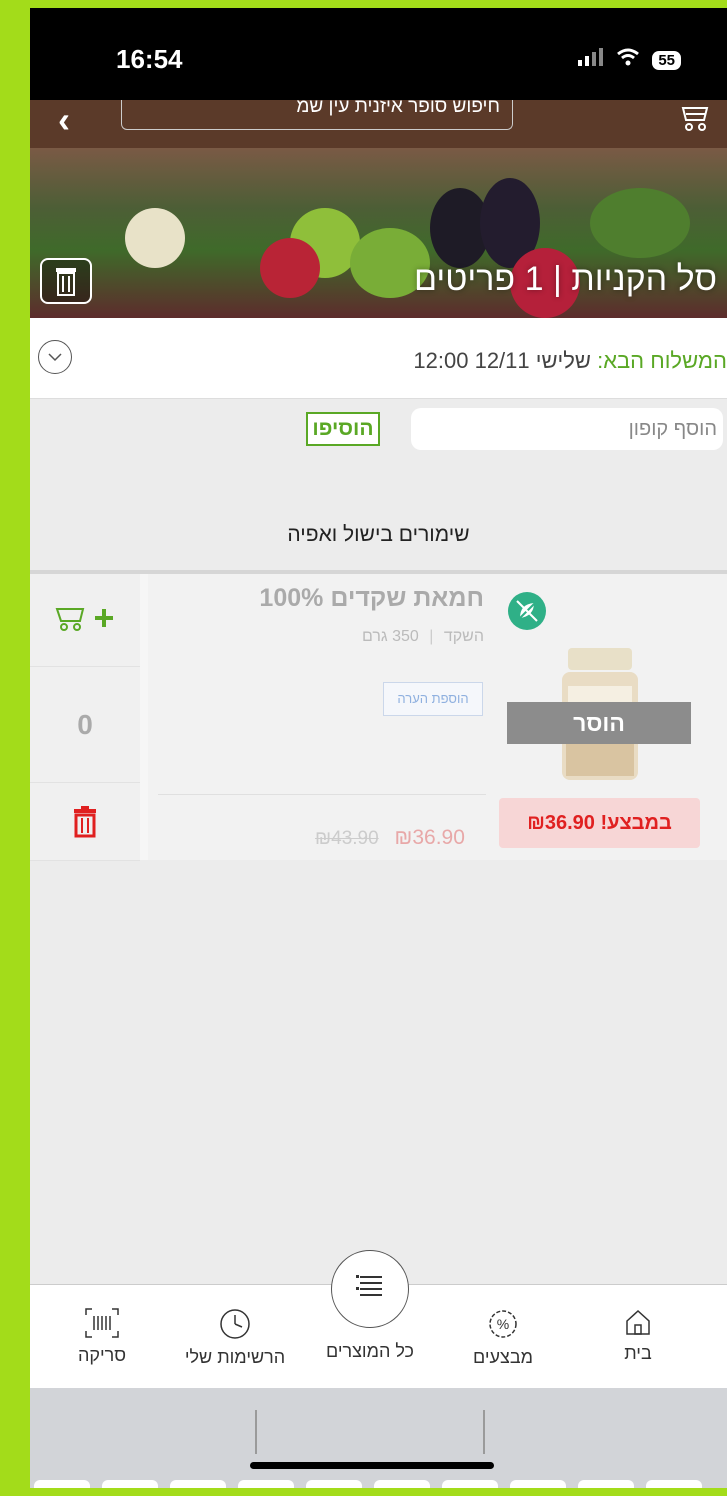  I want to click on product-name: חמאת שקדים 100%, so click(371, 598).